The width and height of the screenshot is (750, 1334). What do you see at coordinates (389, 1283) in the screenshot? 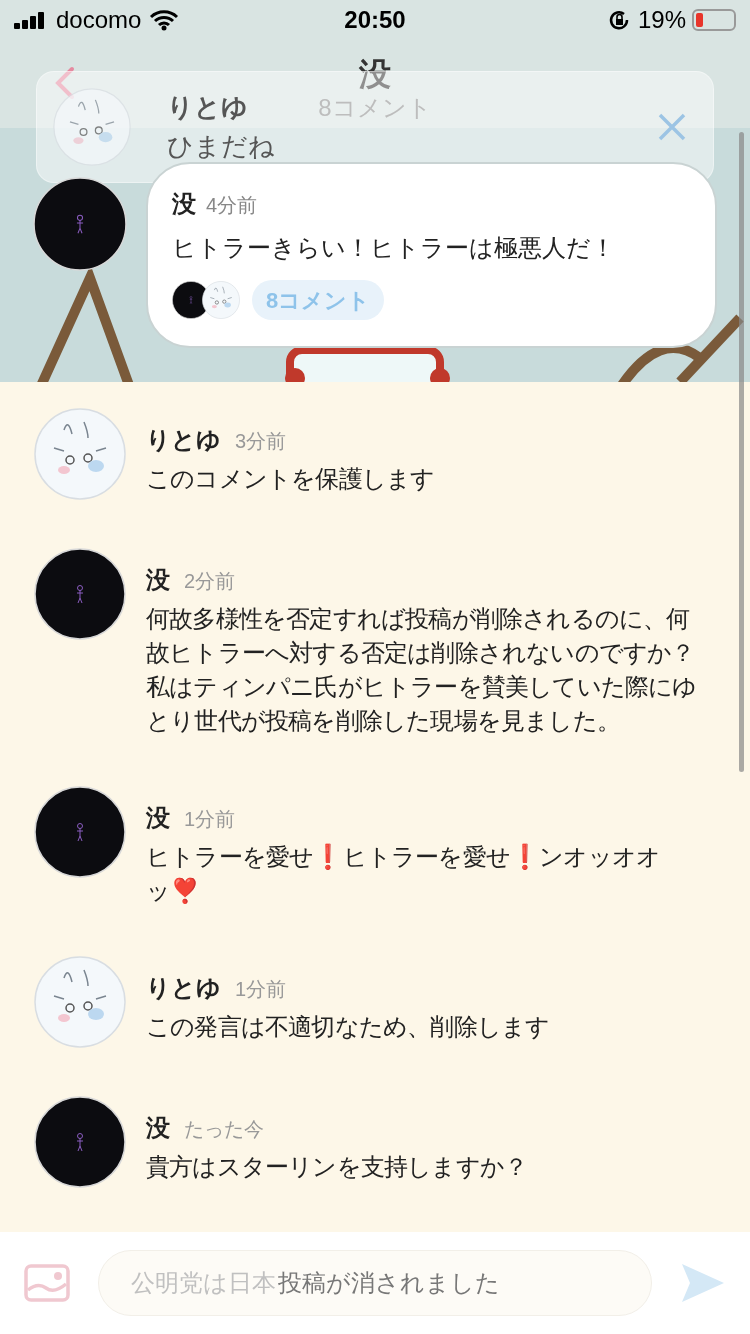
I see `toast-message: 投稿が消されました` at bounding box center [389, 1283].